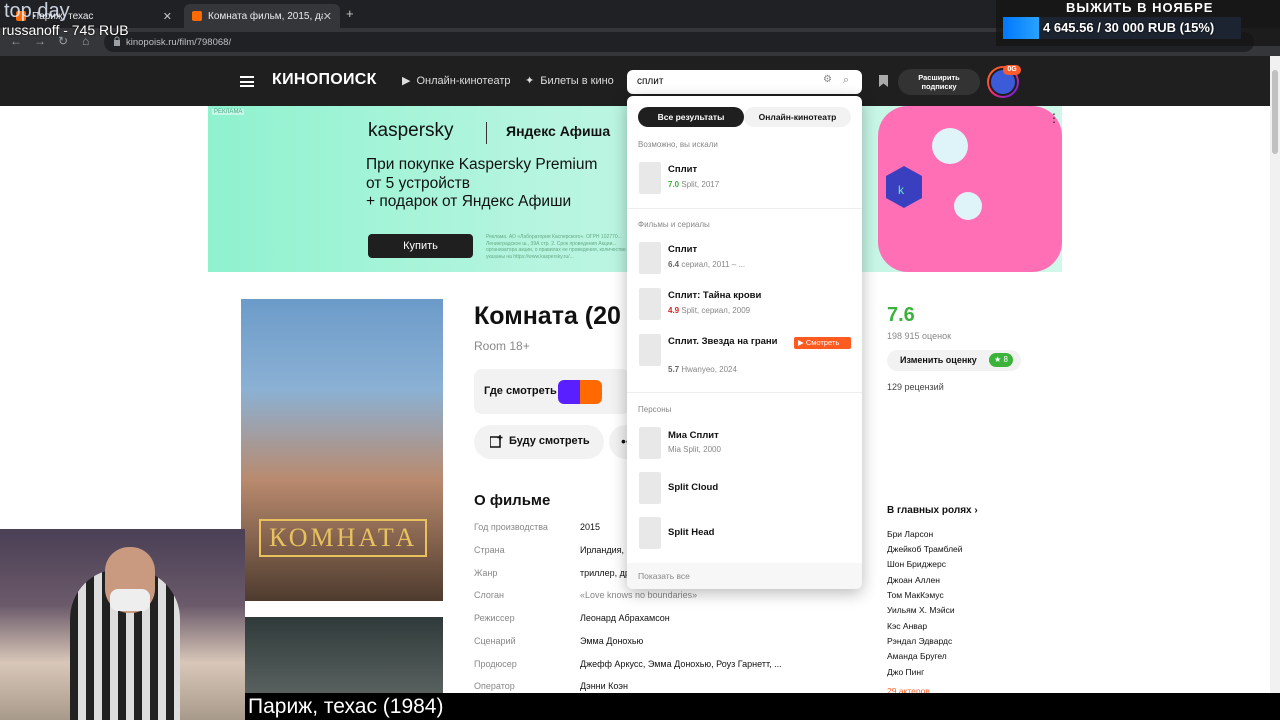 Image resolution: width=1280 pixels, height=720 pixels. Describe the element at coordinates (1054, 118) in the screenshot. I see `more-options-icon: ⋮` at that location.